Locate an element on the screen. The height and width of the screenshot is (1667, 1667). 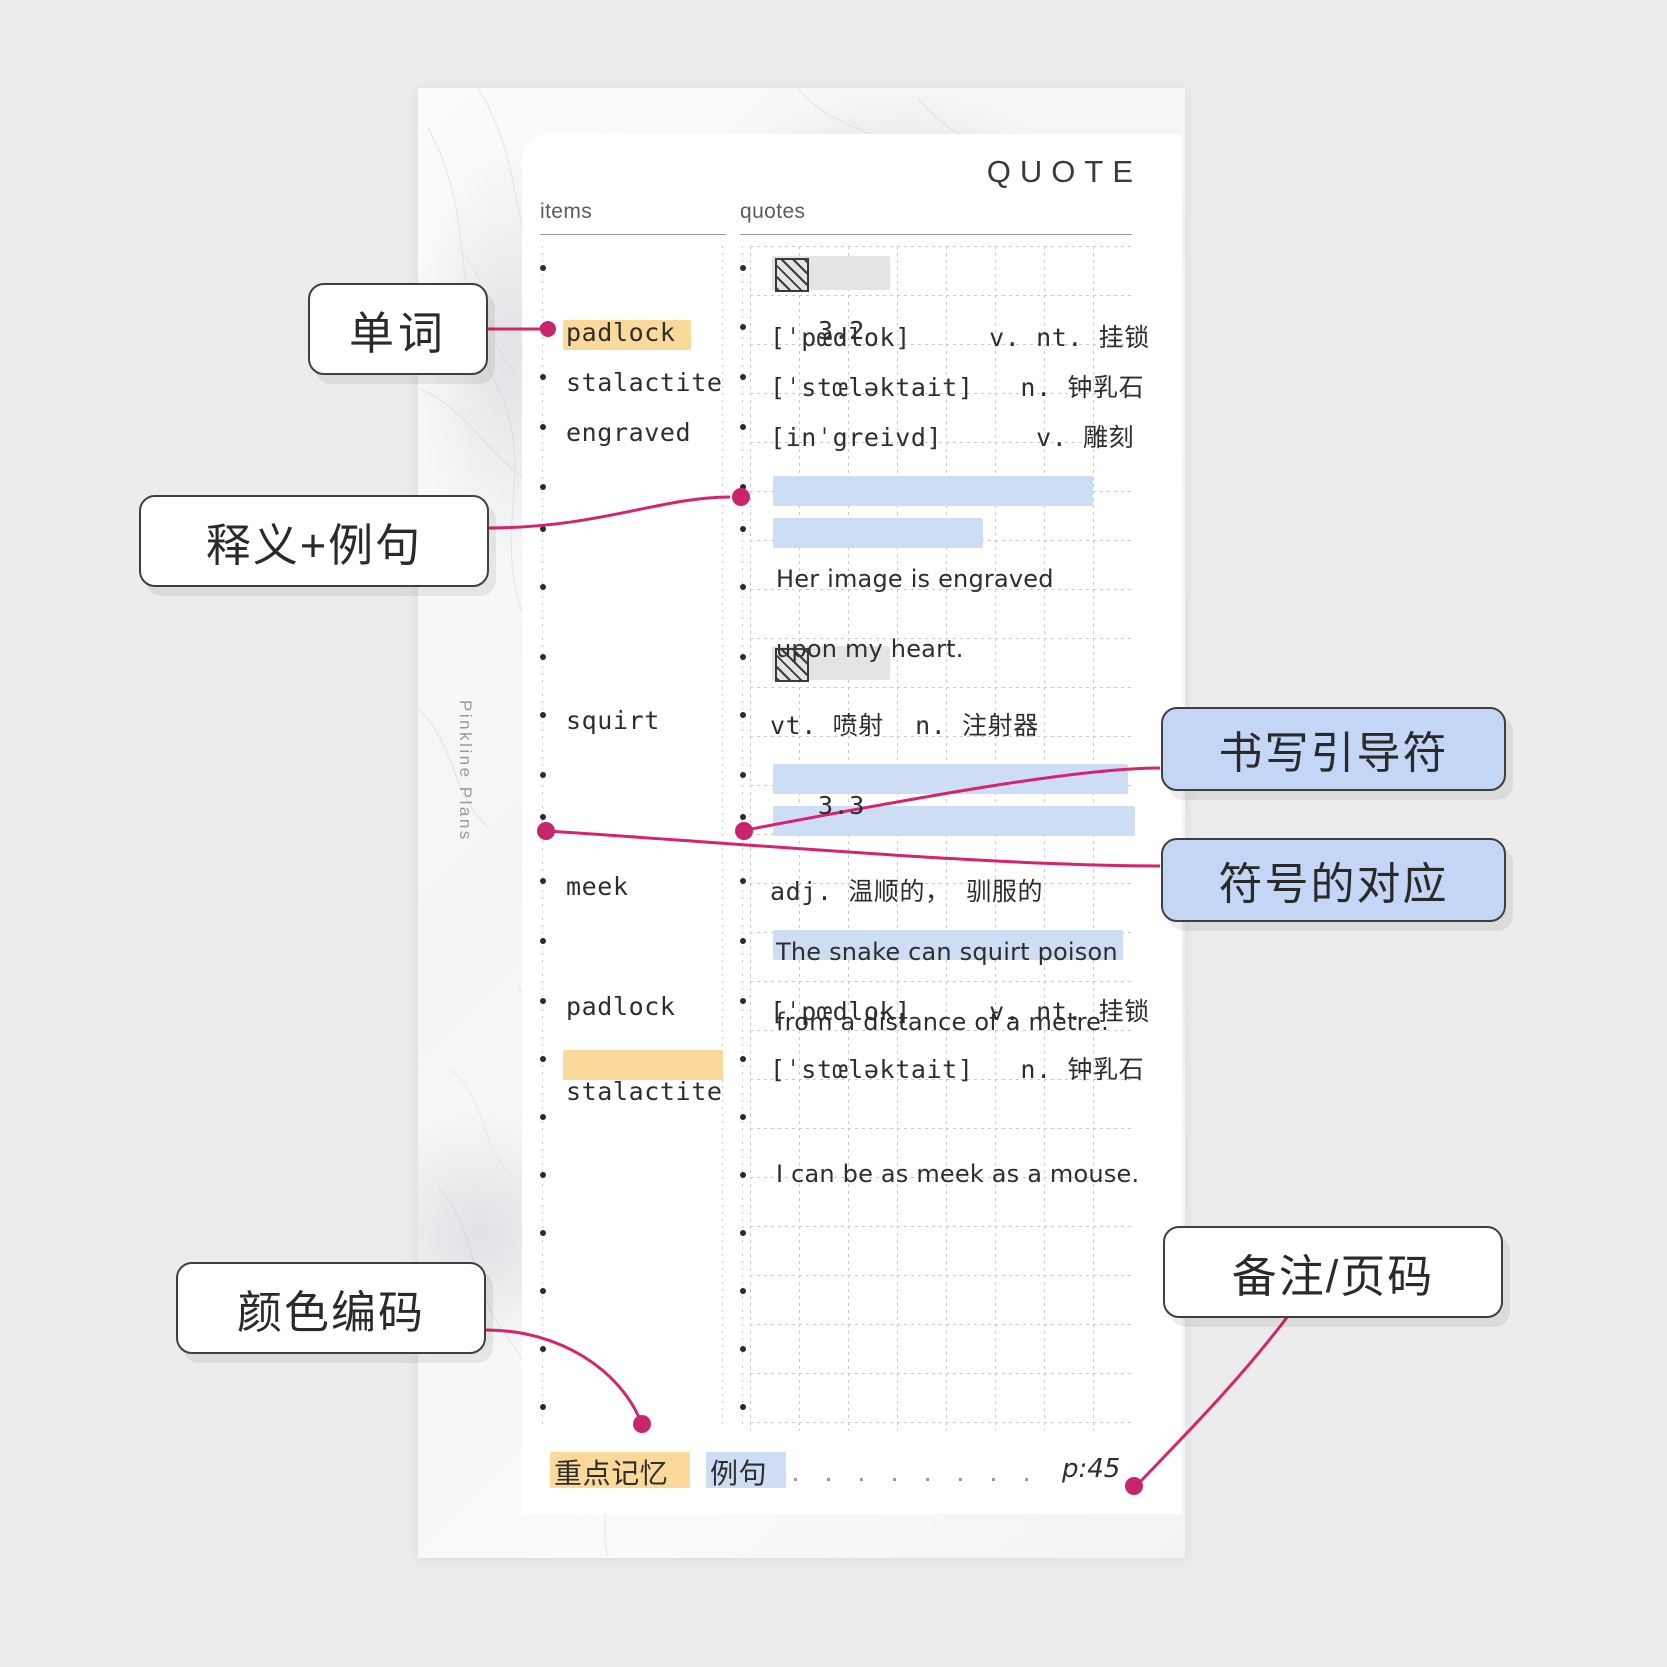
annotation-shiyi-liju: 释义+例句 is located at coordinates (314, 541).